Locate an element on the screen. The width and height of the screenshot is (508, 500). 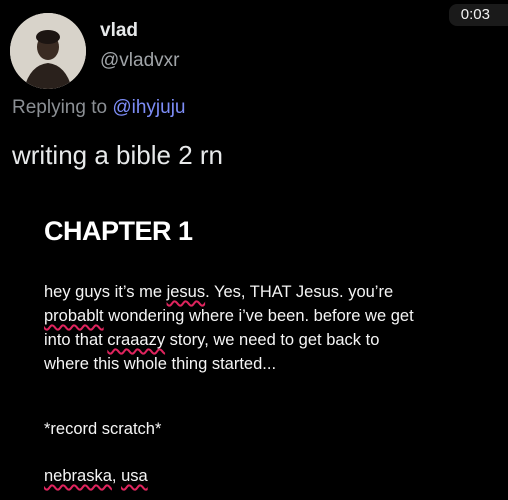
display-name: vlad is located at coordinates (119, 31).